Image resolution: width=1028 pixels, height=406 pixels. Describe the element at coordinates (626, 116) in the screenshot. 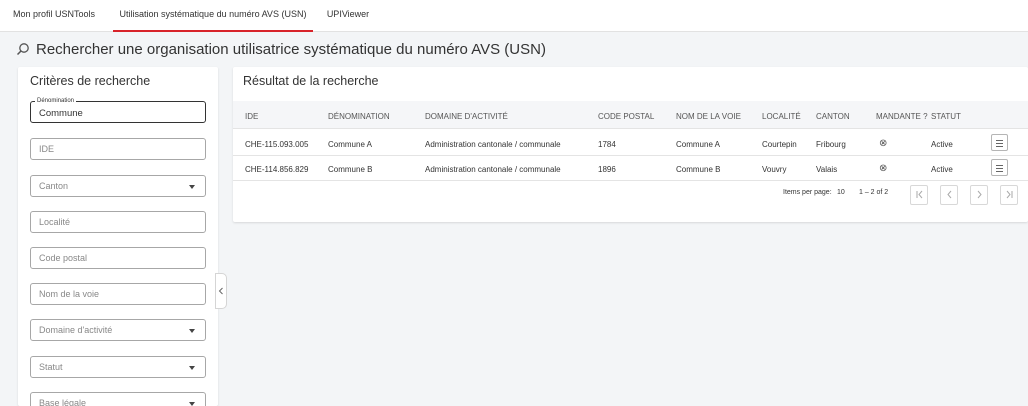

I see `header-code-postal: CODE POSTAL` at that location.